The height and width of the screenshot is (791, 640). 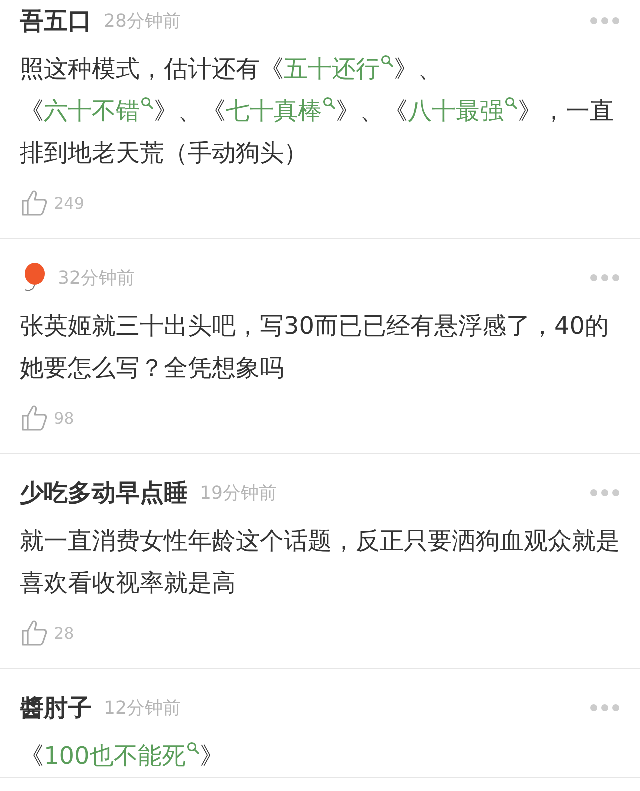 I want to click on timestamp: 28分钟前, so click(x=142, y=21).